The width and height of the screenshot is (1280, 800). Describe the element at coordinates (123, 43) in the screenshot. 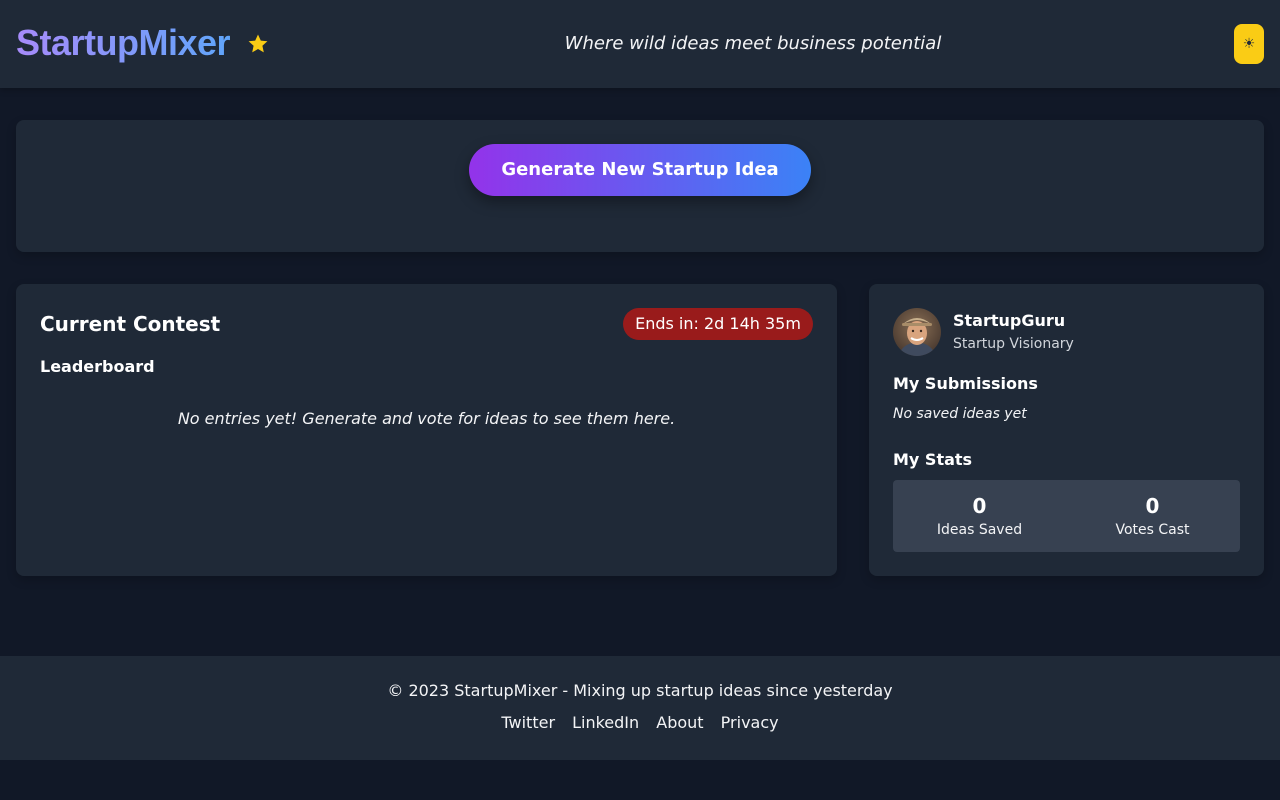

I see `brand-logo: StartupMixer` at that location.